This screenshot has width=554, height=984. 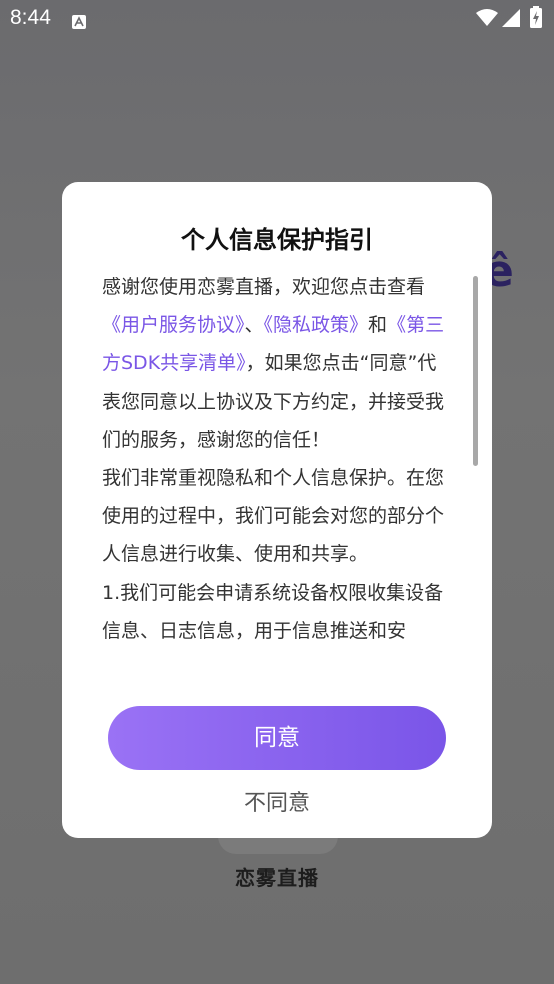 What do you see at coordinates (277, 804) in the screenshot?
I see `disagree-button: 不同意` at bounding box center [277, 804].